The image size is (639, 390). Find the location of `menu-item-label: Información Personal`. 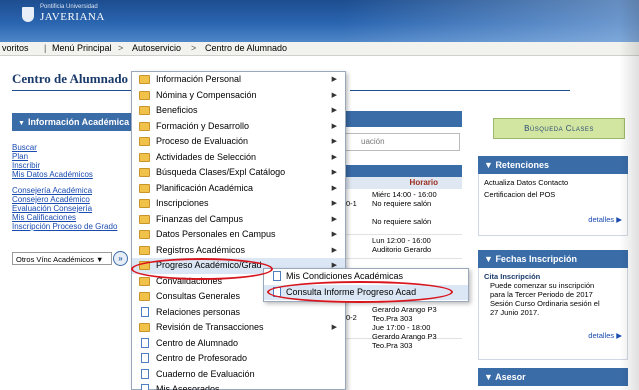

menu-item-label: Información Personal is located at coordinates (199, 79).